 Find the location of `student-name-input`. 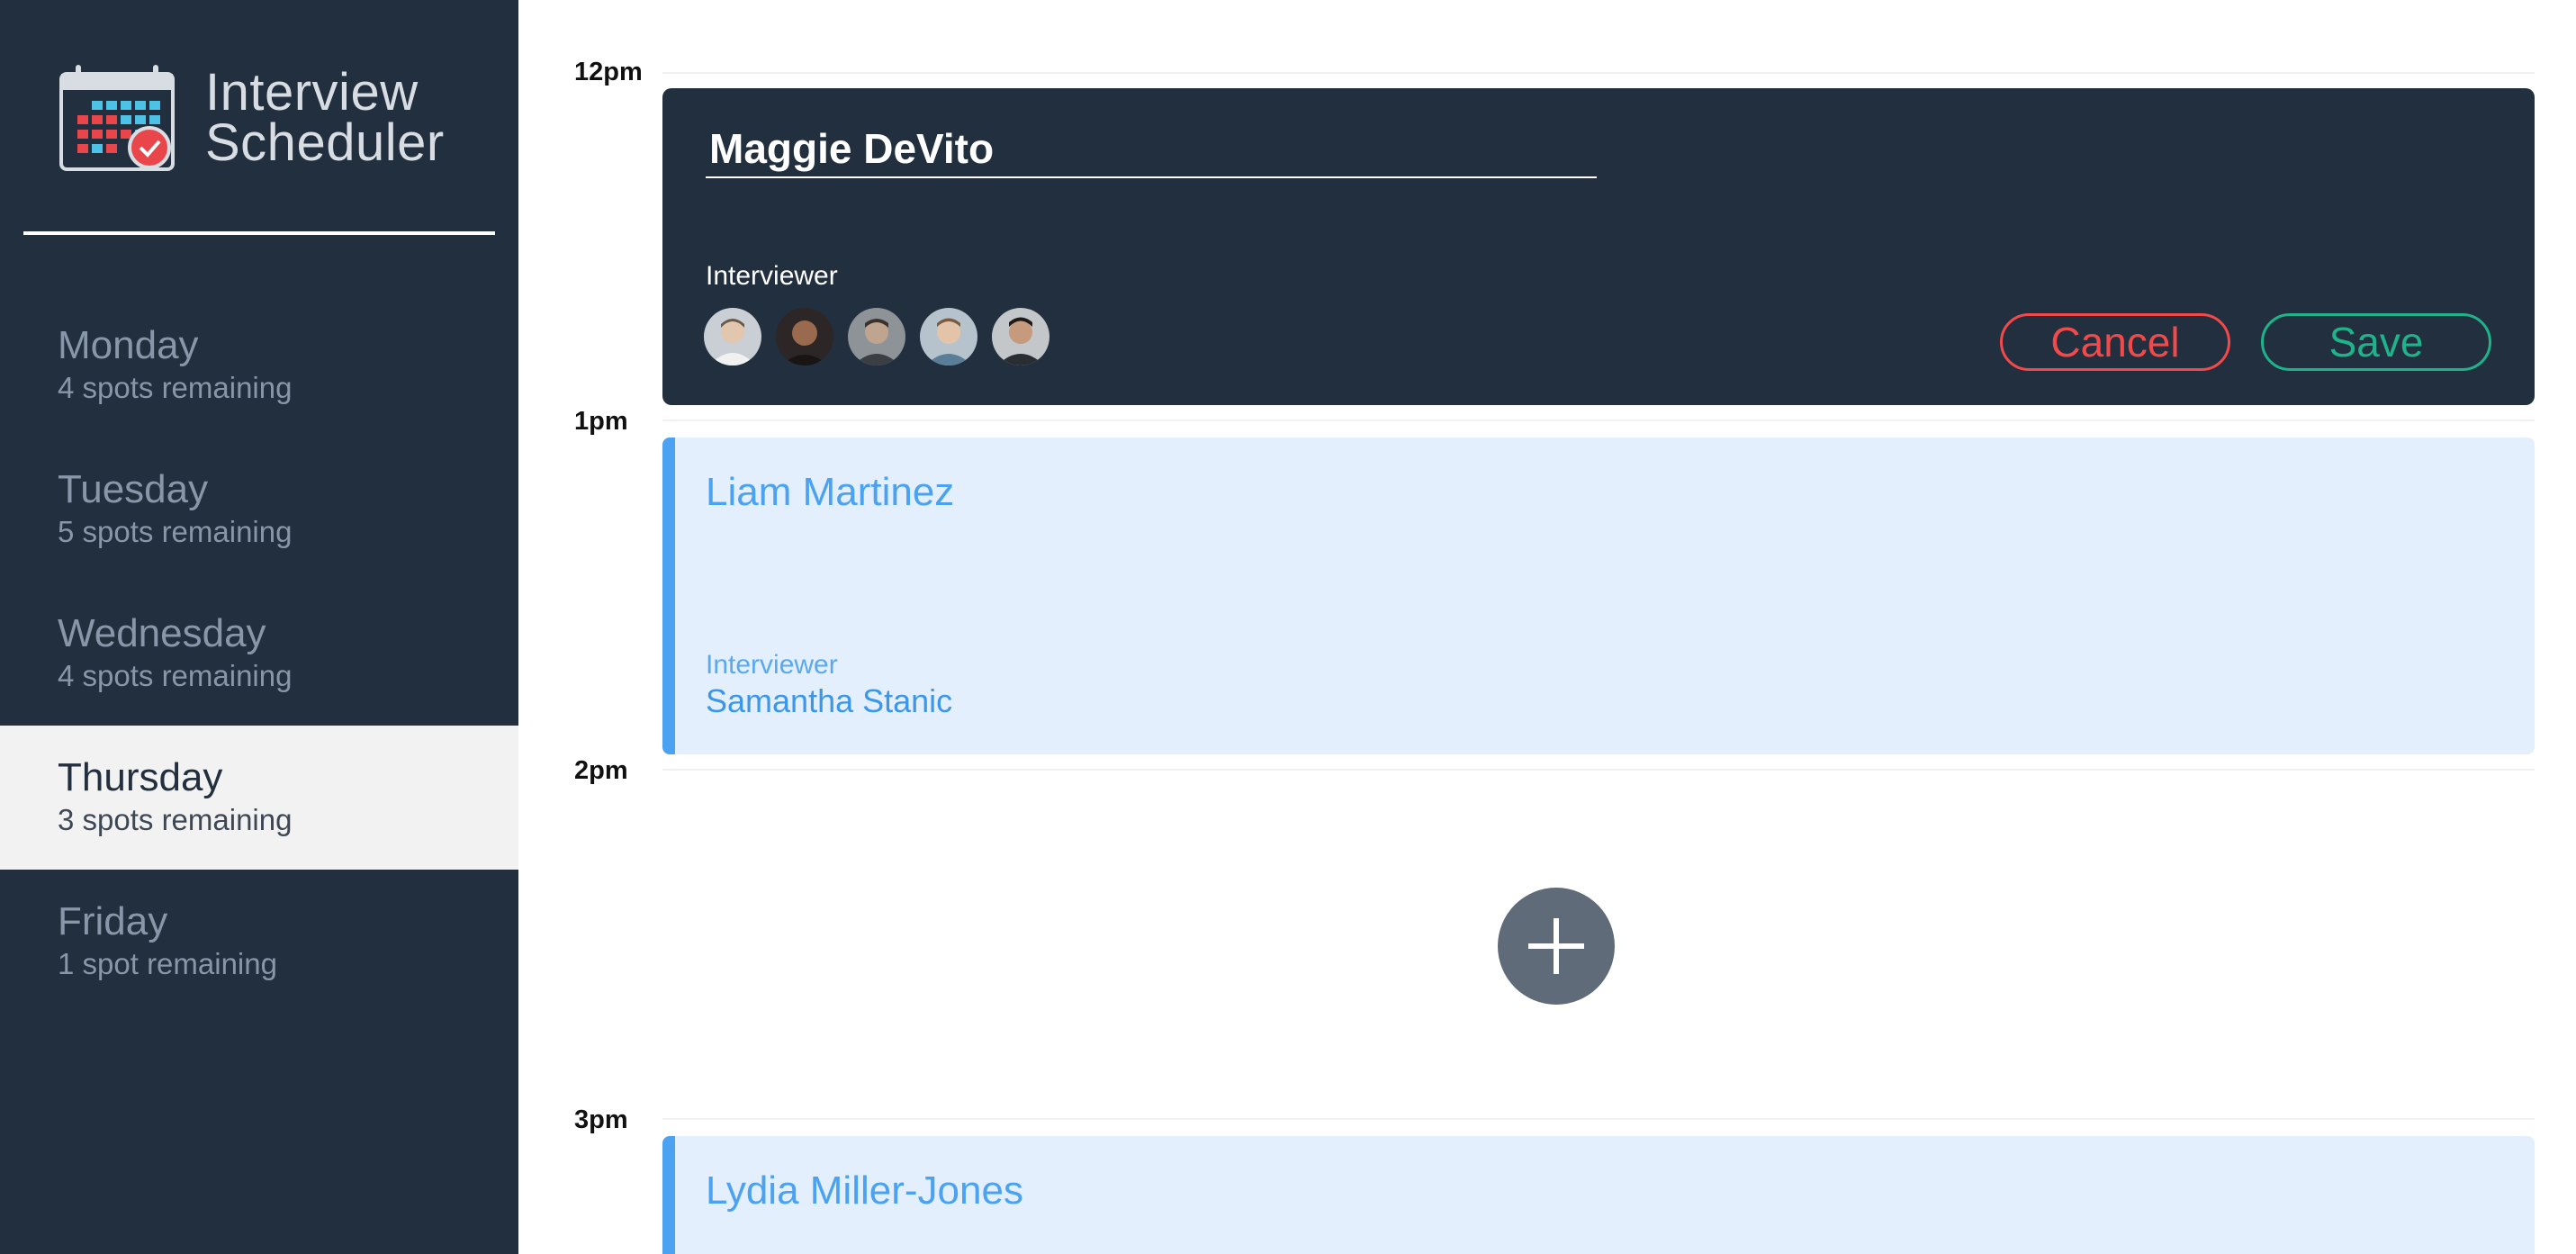

student-name-input is located at coordinates (1151, 149).